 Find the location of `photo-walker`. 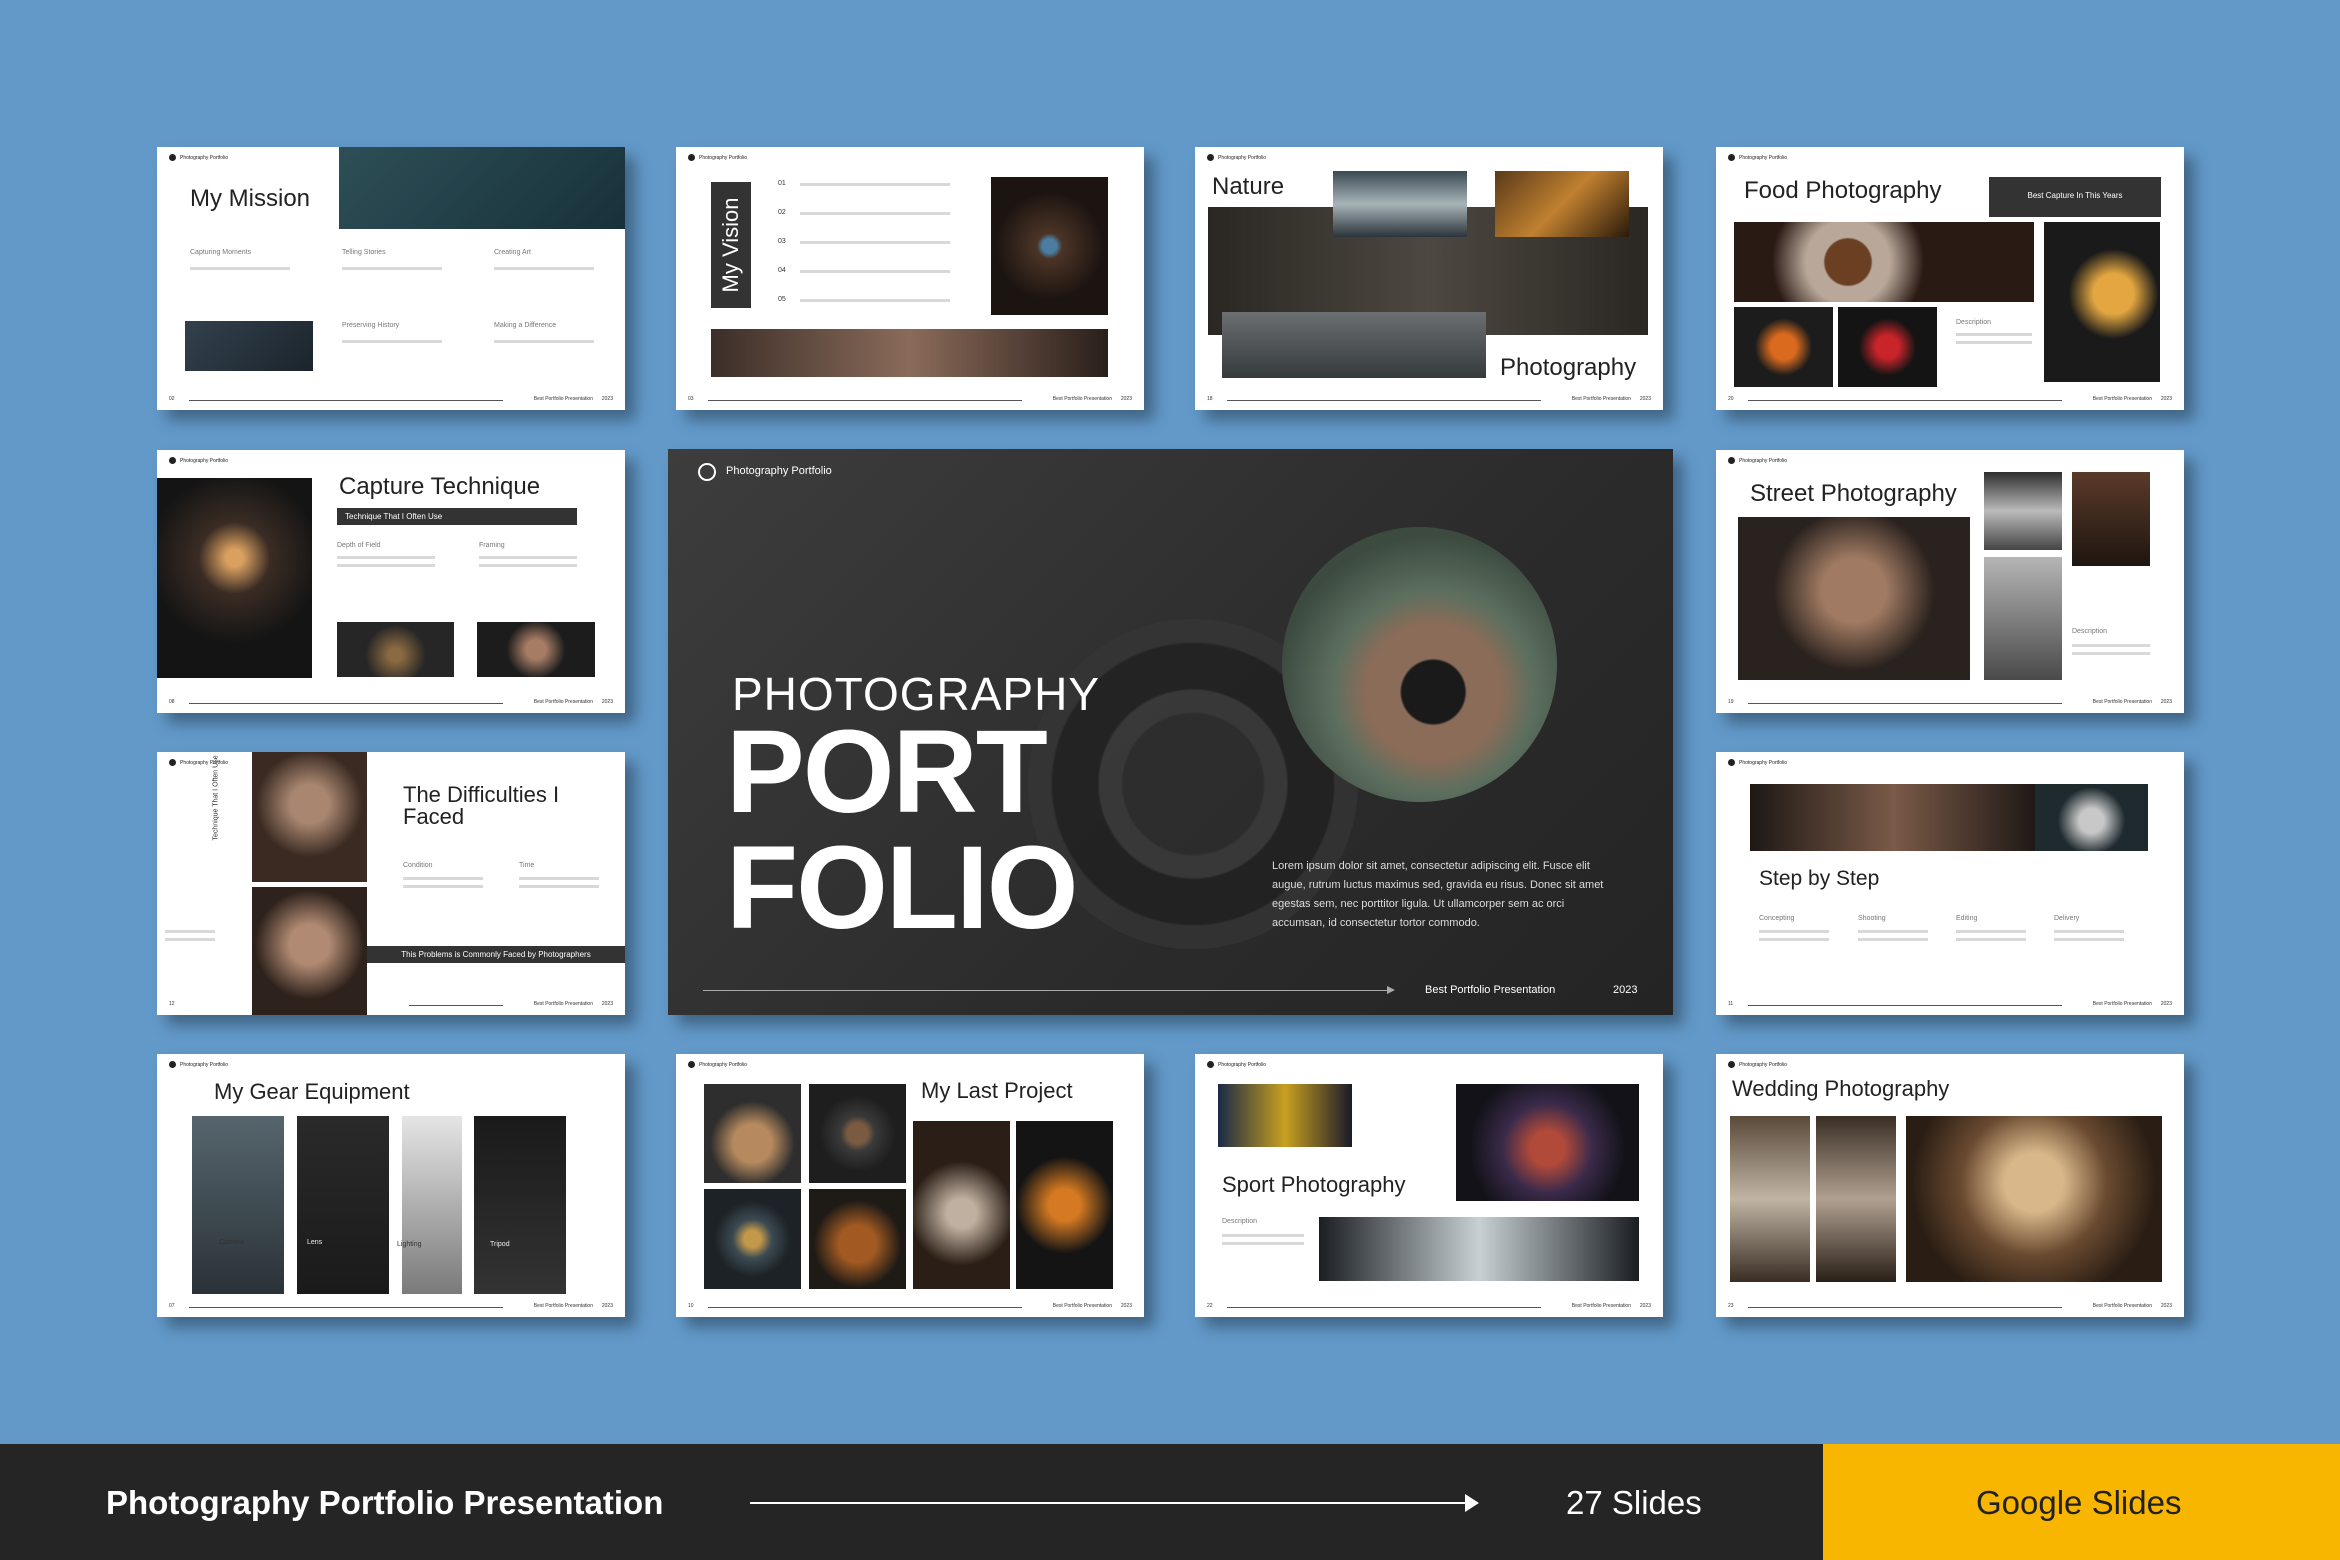

photo-walker is located at coordinates (2023, 618).